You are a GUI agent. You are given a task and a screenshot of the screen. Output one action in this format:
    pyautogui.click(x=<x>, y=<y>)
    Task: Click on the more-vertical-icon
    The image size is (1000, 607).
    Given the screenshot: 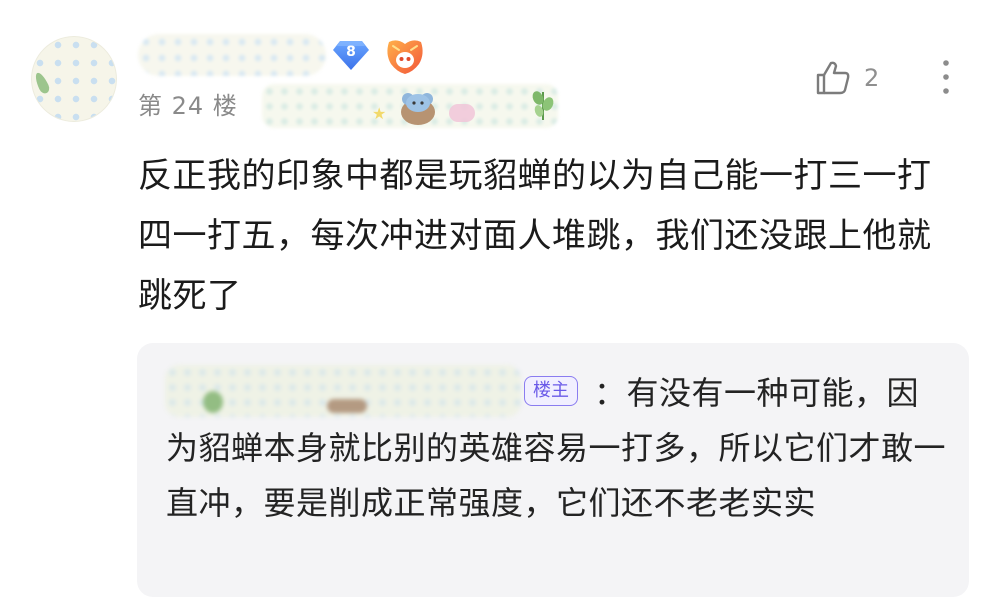 What is the action you would take?
    pyautogui.click(x=946, y=77)
    